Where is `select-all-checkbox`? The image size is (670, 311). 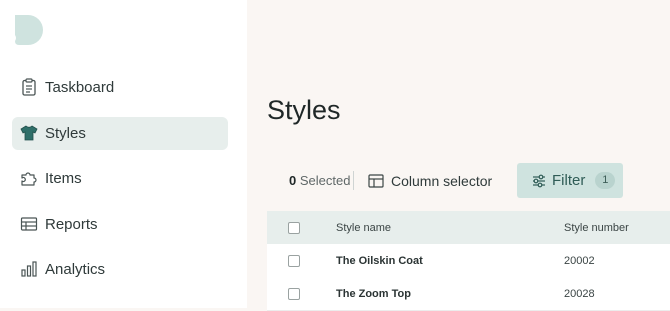
select-all-checkbox is located at coordinates (294, 228).